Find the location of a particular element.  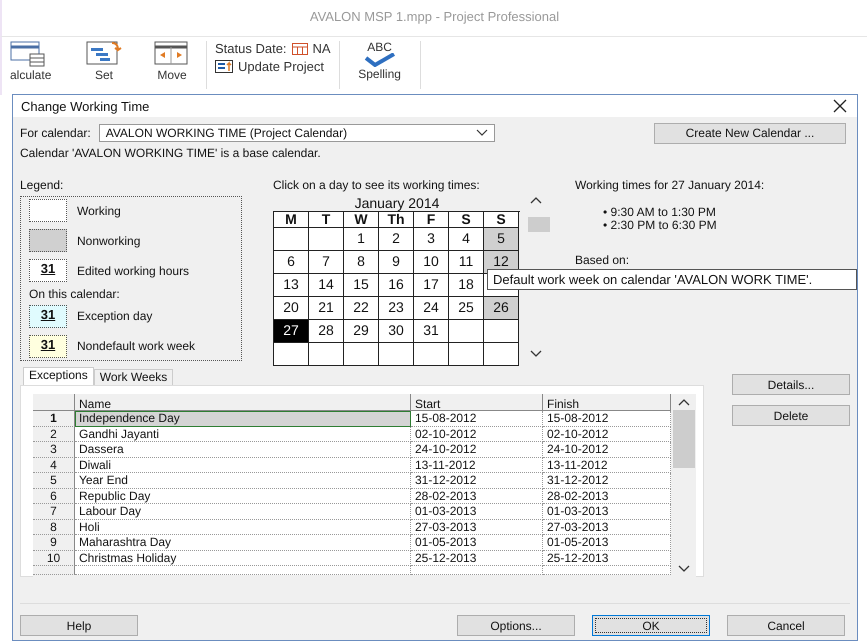

working-time: • 9:30 AM to 1:30 PM is located at coordinates (660, 212).